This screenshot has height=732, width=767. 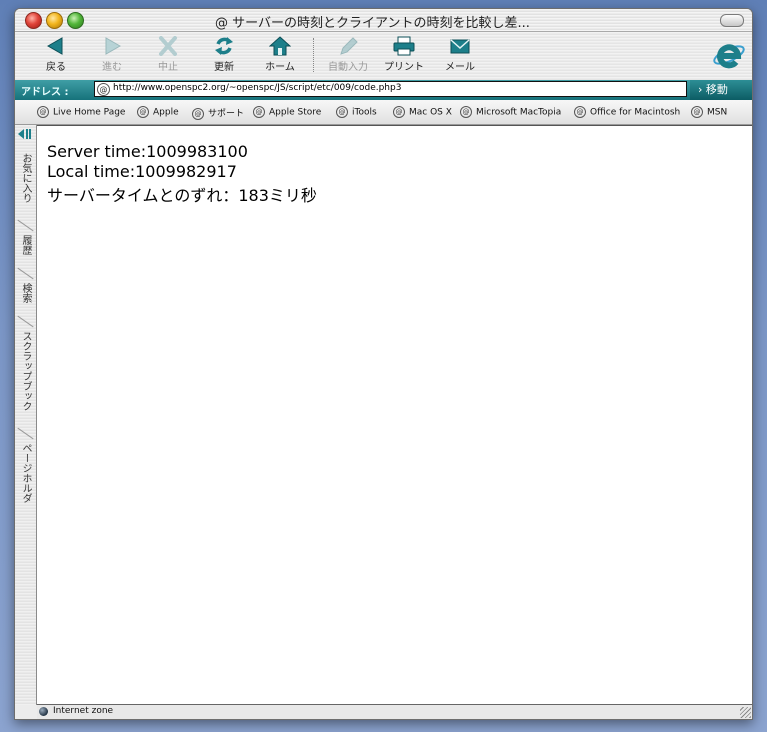 What do you see at coordinates (519, 112) in the screenshot?
I see `favorite-label: Microsoft MacTopia` at bounding box center [519, 112].